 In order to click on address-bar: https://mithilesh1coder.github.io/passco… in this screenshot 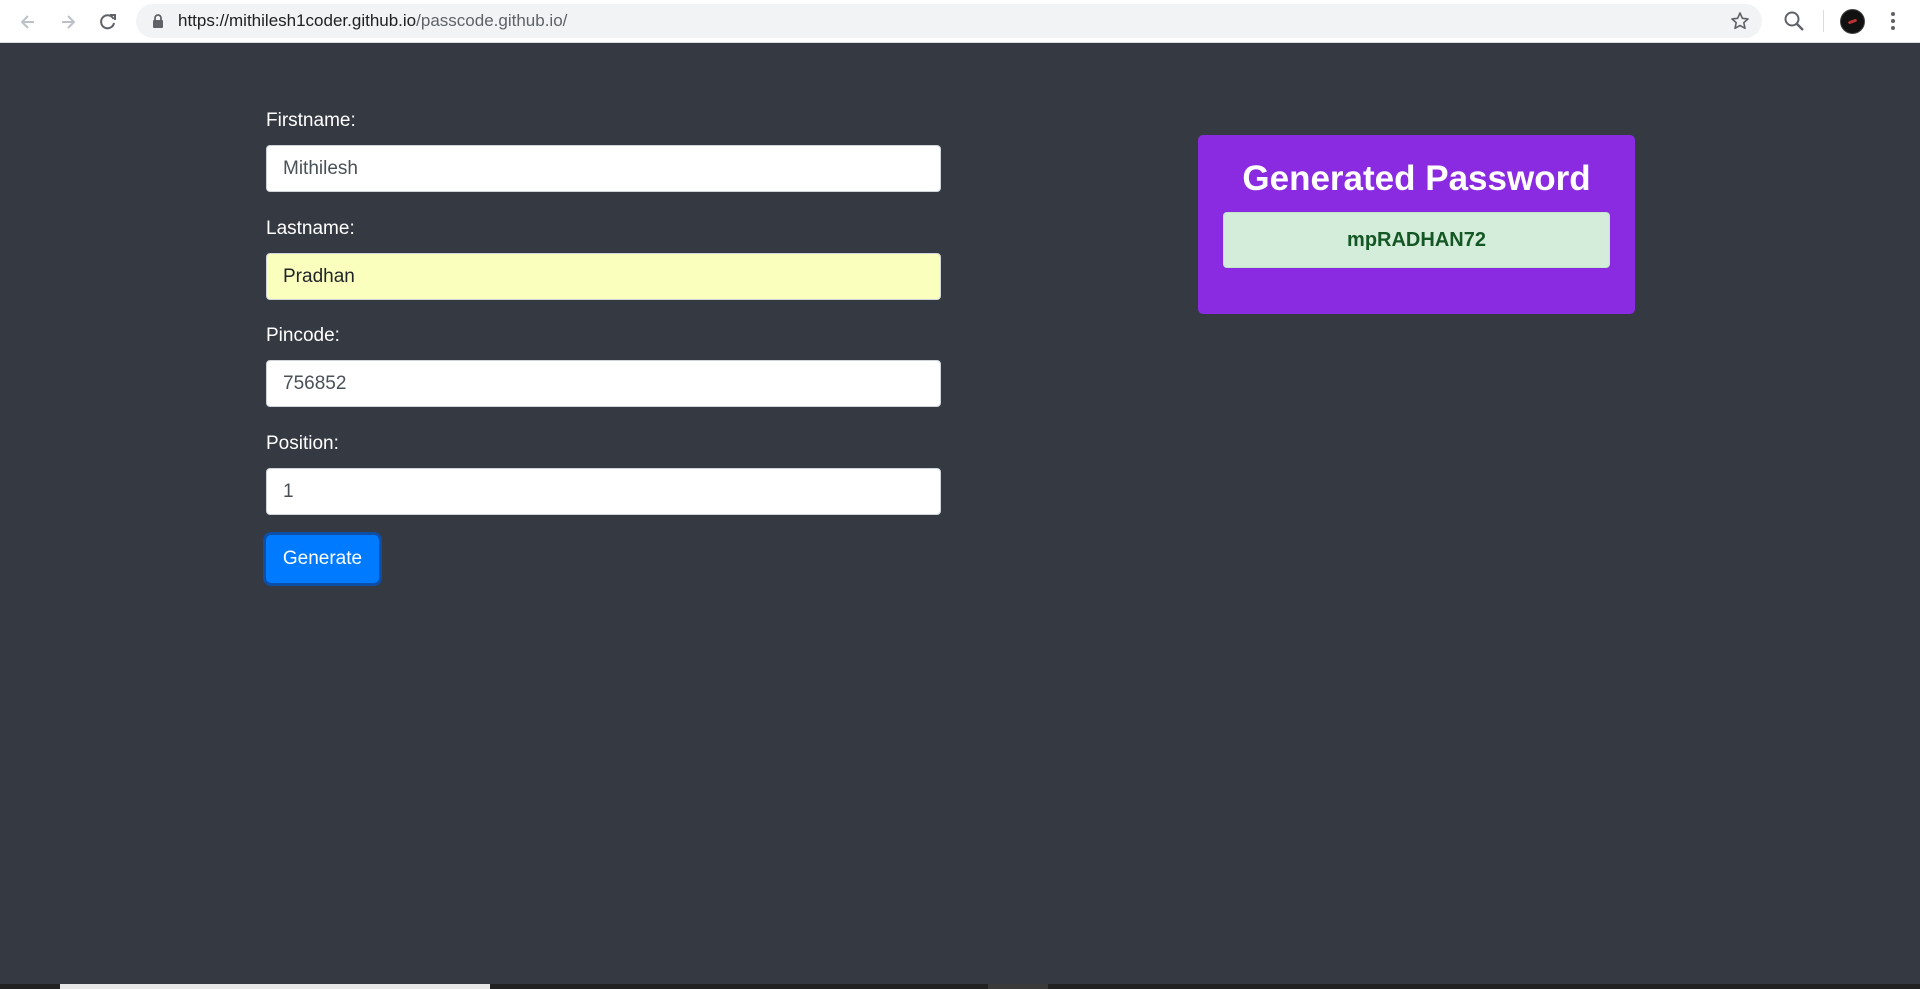, I will do `click(949, 21)`.